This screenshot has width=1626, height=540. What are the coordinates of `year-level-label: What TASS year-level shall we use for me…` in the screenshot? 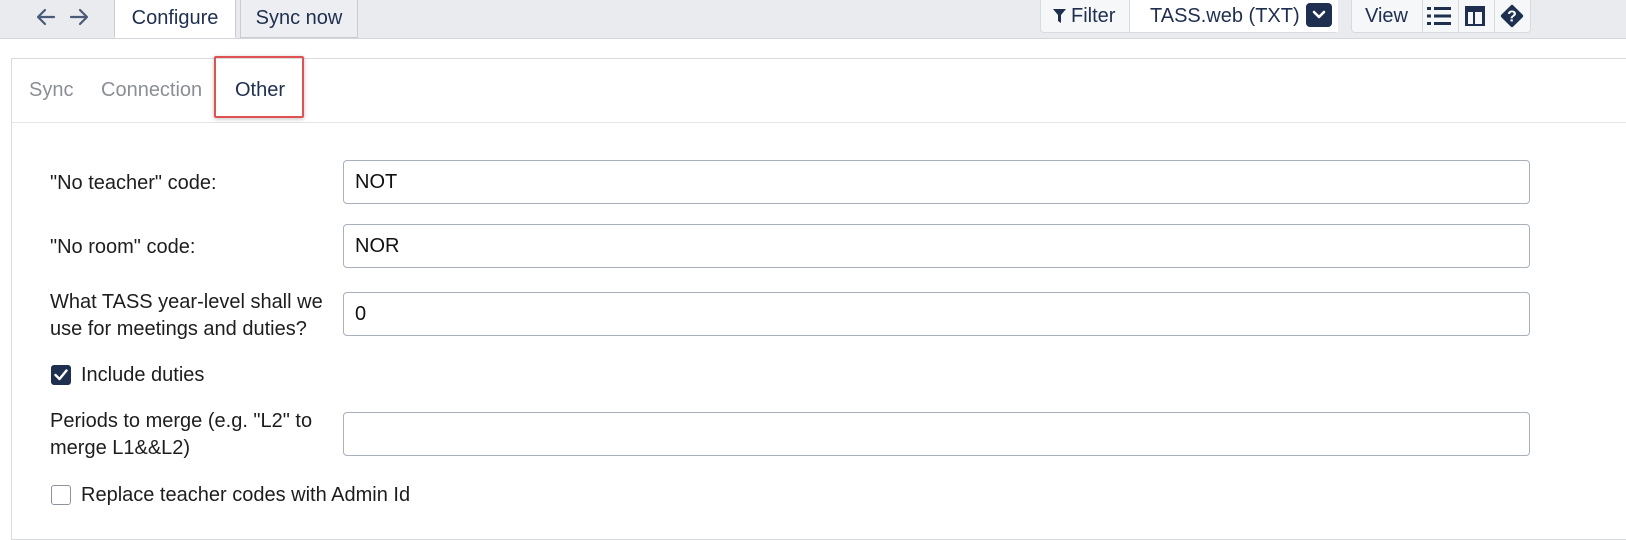 It's located at (186, 316).